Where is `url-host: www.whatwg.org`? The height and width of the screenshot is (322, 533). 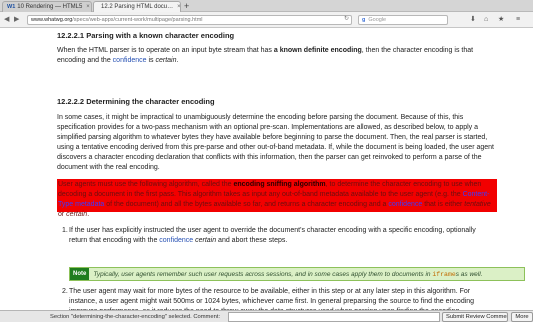 url-host: www.whatwg.org is located at coordinates (52, 20).